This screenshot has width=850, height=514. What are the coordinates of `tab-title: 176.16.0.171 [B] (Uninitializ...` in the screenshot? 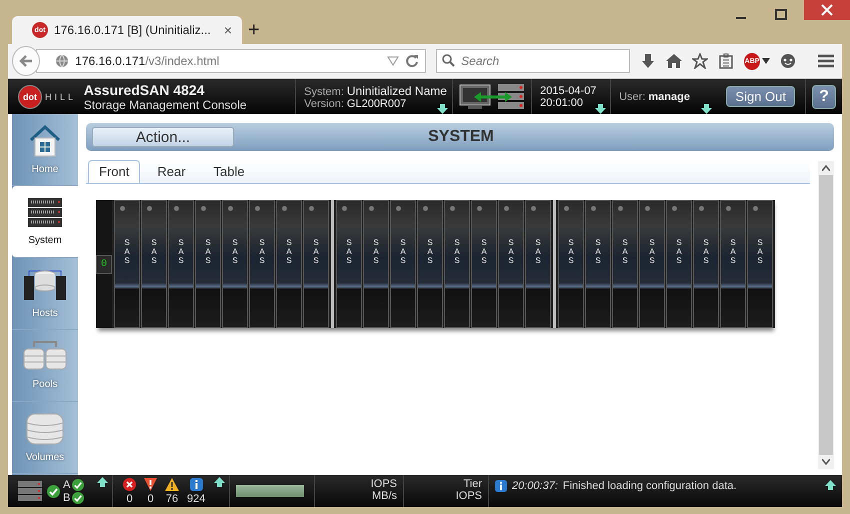 It's located at (133, 30).